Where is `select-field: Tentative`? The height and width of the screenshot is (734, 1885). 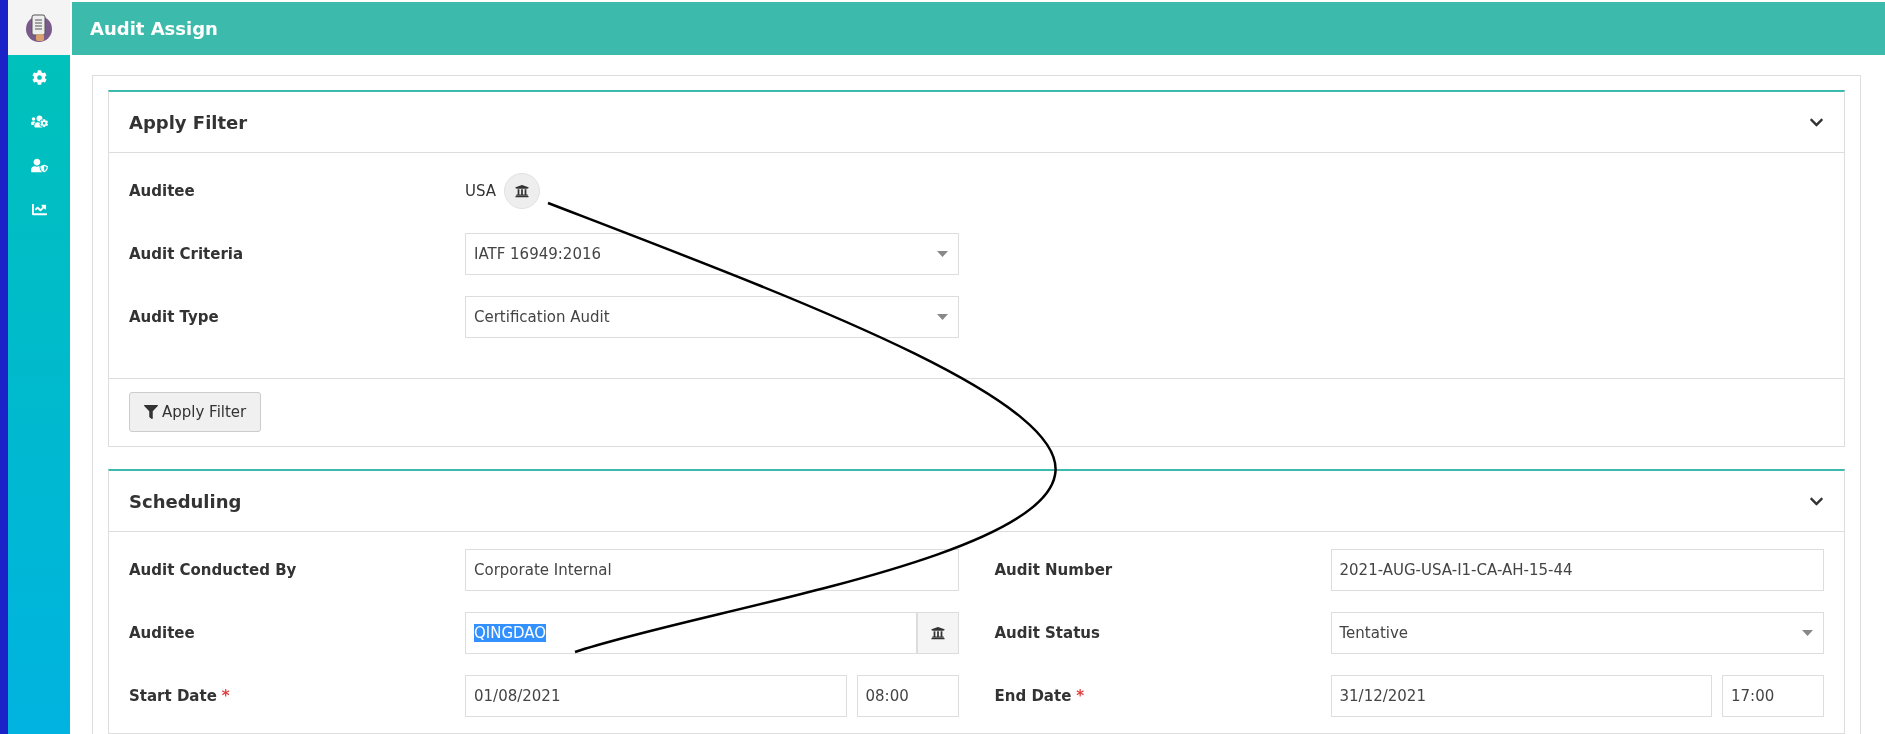
select-field: Tentative is located at coordinates (1577, 633).